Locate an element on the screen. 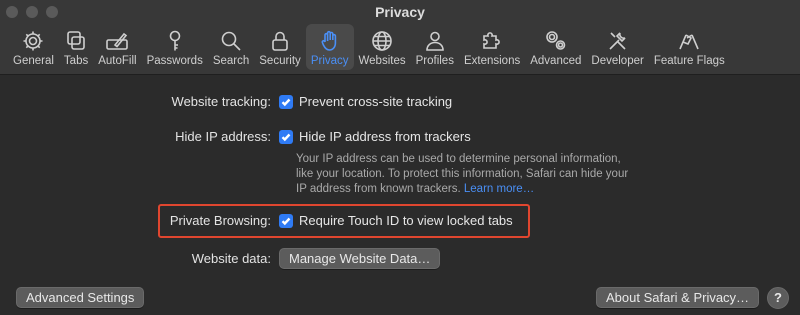 The image size is (800, 315). require-touch-id-checkbox is located at coordinates (286, 220).